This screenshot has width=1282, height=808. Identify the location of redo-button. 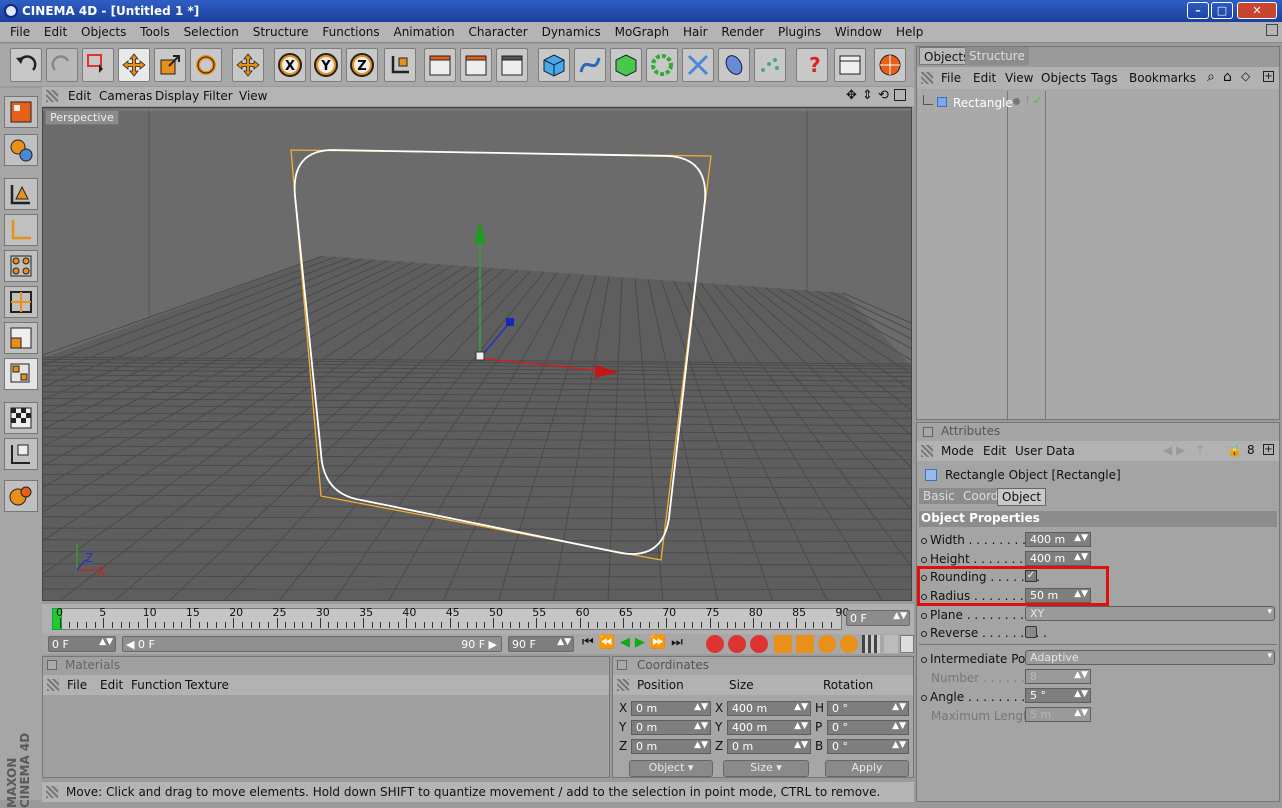
(62, 65).